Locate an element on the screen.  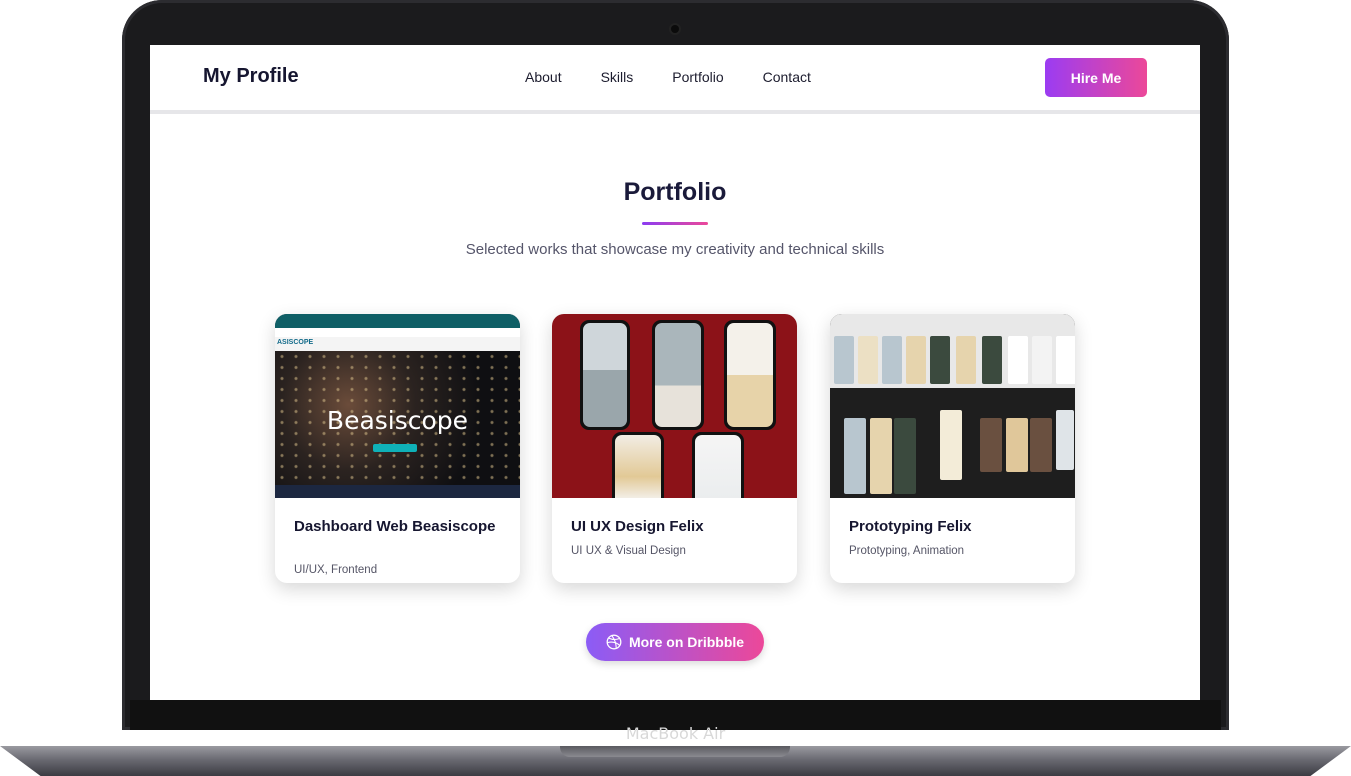
project-tags: Prototyping, Animation is located at coordinates (907, 551).